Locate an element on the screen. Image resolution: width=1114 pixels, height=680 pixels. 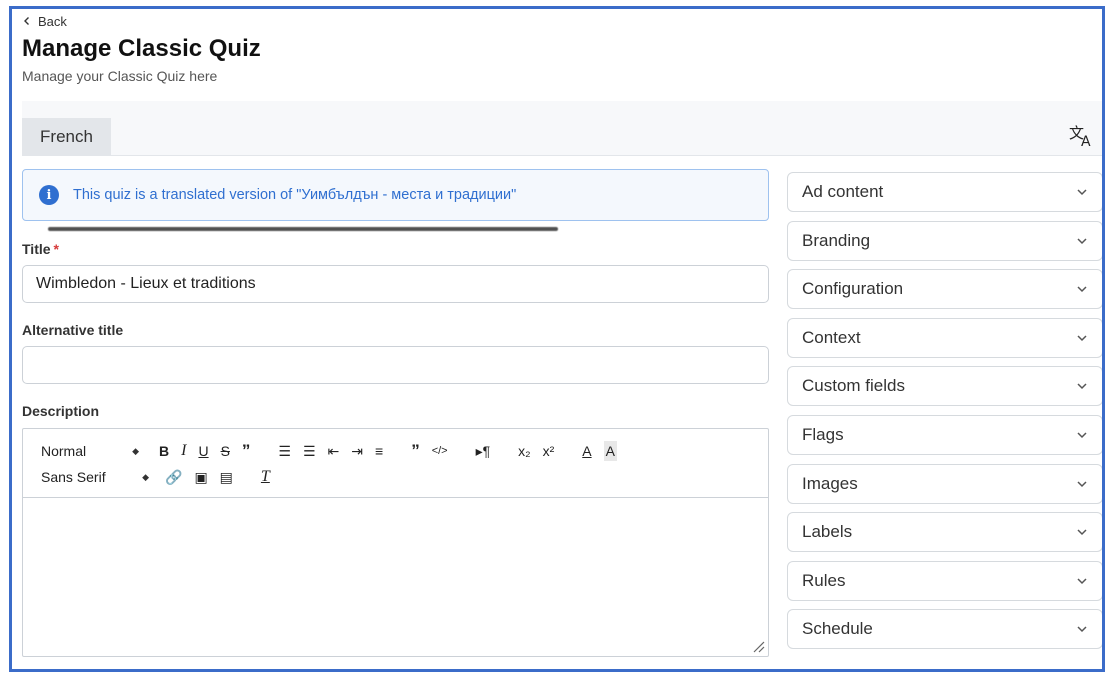
resize-handle-icon is located at coordinates (758, 646).